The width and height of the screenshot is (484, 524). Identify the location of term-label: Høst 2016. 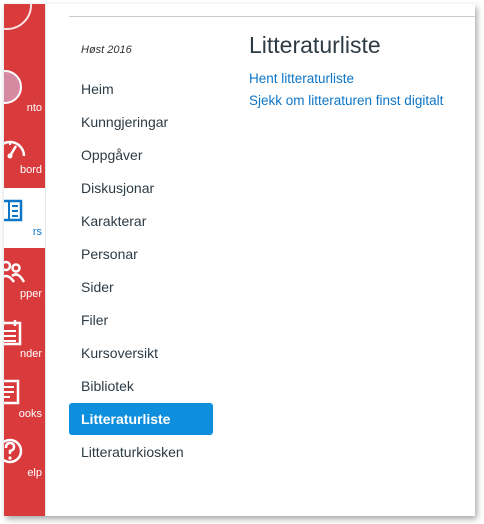
(106, 50).